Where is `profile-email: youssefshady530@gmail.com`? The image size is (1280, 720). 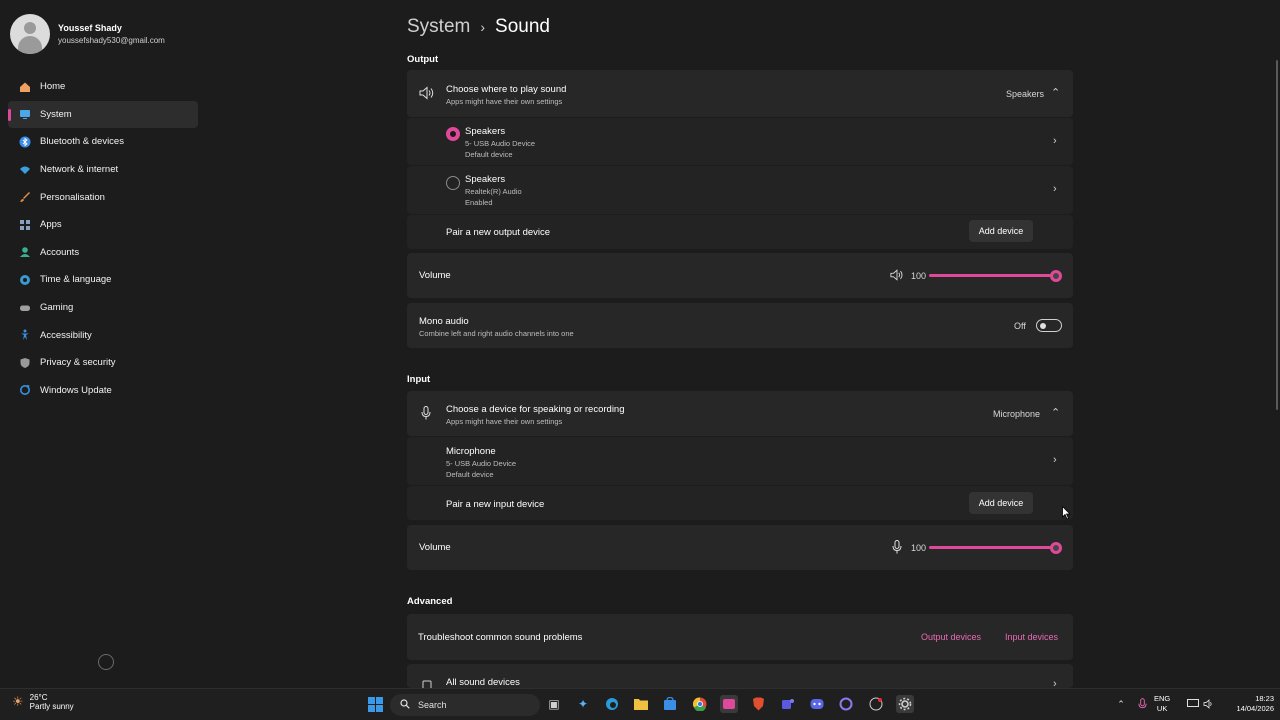
profile-email: youssefshady530@gmail.com is located at coordinates (111, 40).